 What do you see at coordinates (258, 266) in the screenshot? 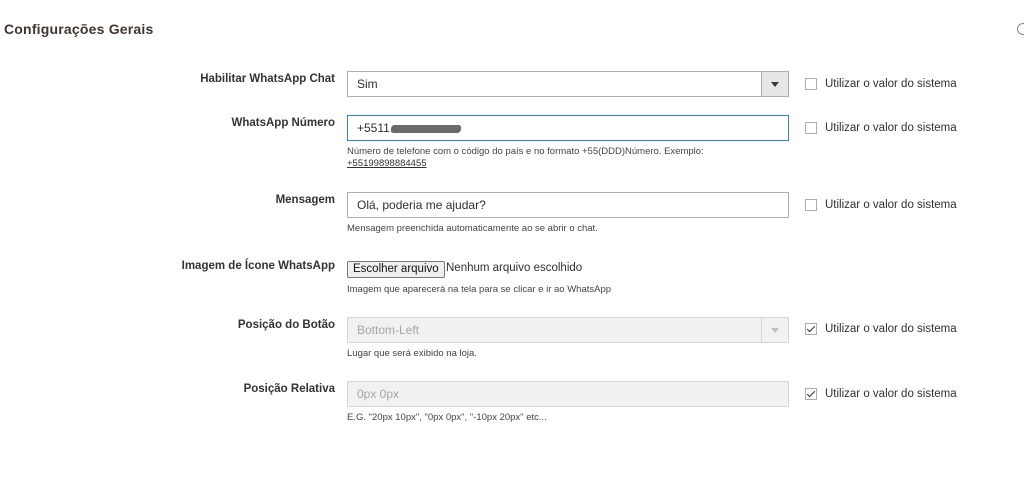
I see `icon-label: Imagem de Ícone WhatsApp` at bounding box center [258, 266].